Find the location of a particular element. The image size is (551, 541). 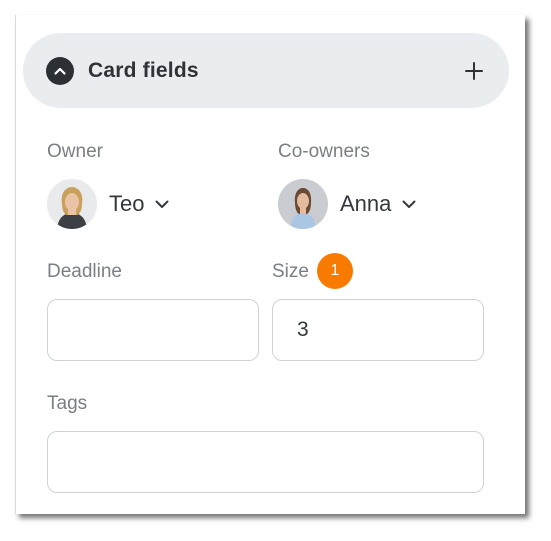

section-title: Card fields is located at coordinates (143, 70).